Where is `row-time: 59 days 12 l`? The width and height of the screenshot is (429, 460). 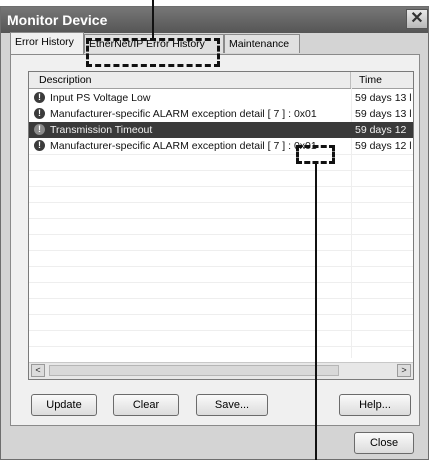 row-time: 59 days 12 l is located at coordinates (383, 146).